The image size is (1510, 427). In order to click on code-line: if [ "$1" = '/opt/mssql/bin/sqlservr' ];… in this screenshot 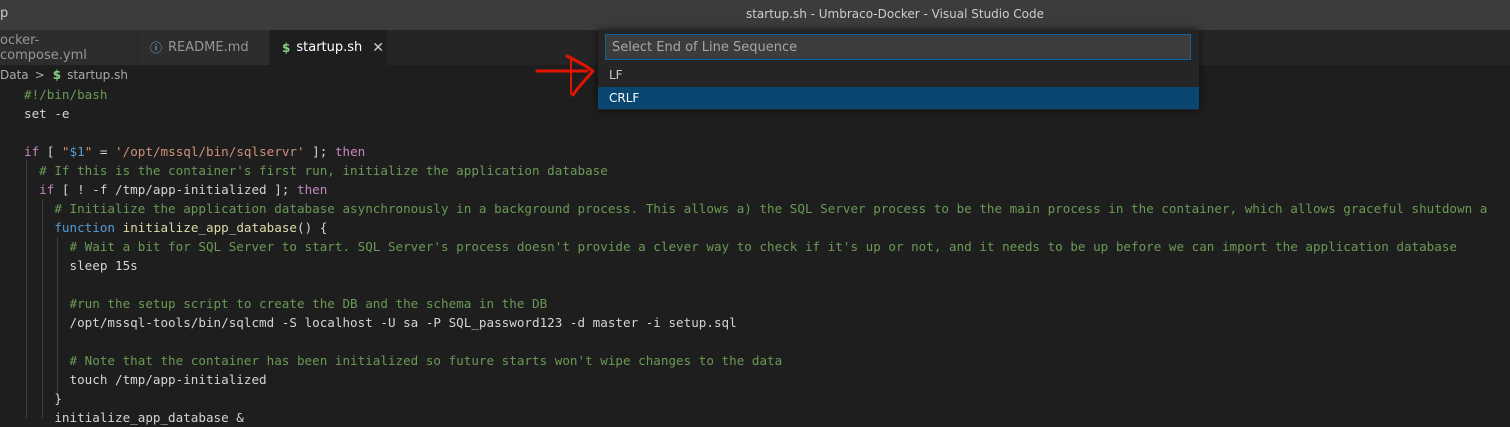, I will do `click(195, 151)`.